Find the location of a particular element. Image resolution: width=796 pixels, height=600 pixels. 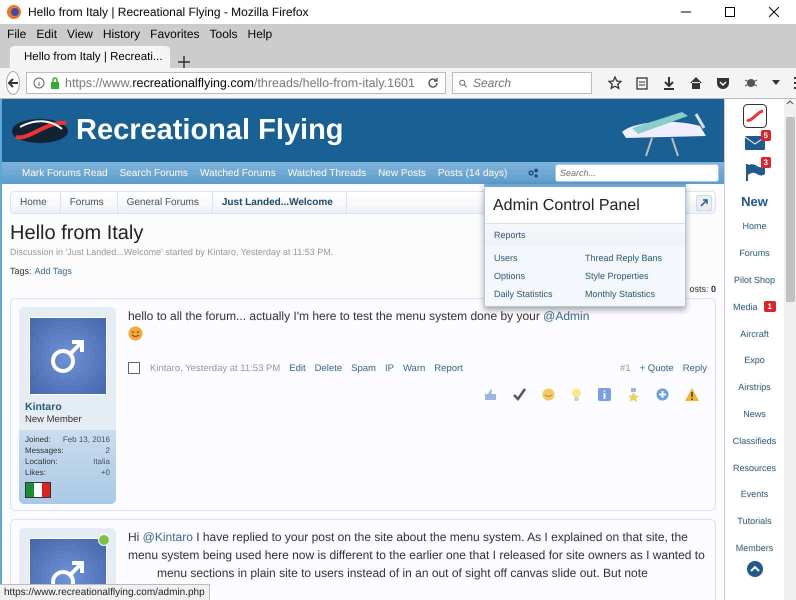

firefox-icon is located at coordinates (14, 12).